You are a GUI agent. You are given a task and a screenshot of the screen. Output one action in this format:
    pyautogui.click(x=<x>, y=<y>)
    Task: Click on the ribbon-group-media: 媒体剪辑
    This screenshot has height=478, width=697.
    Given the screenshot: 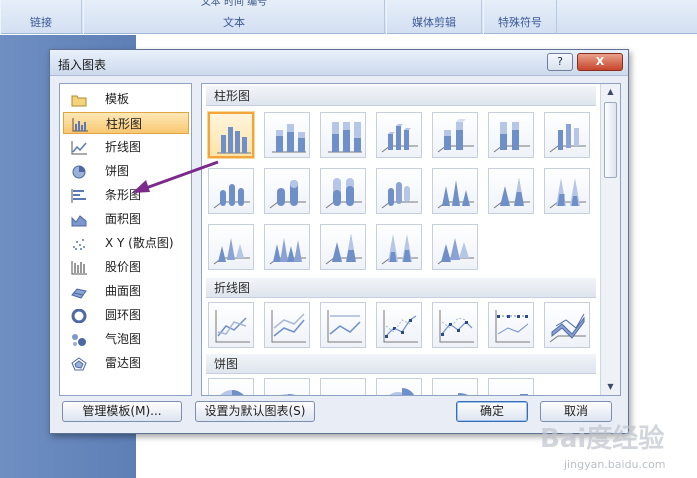 What is the action you would take?
    pyautogui.click(x=434, y=17)
    